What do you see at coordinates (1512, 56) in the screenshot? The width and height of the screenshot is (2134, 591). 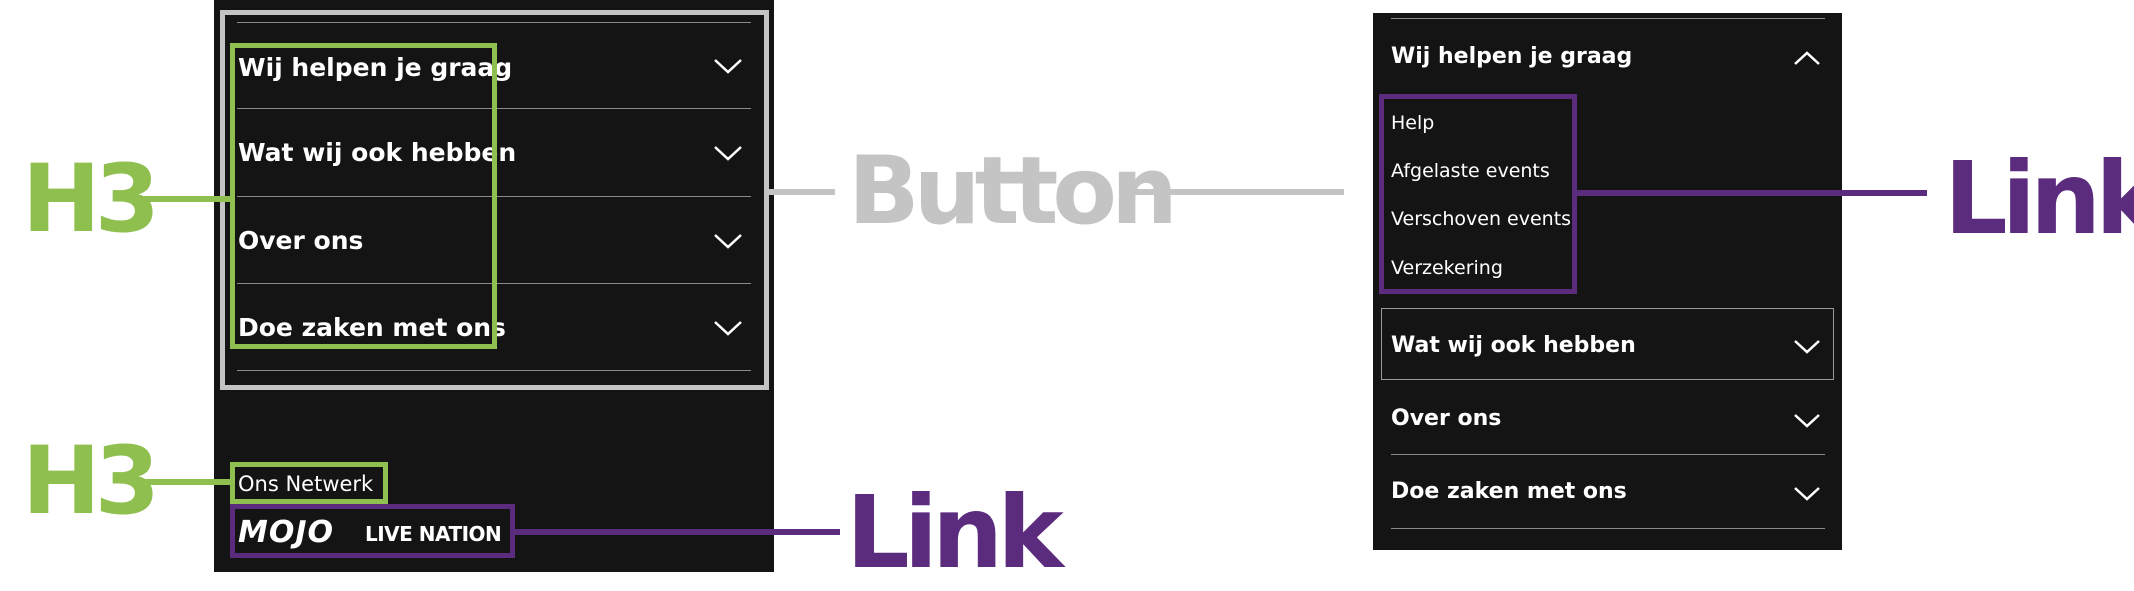 I see `accordion-heading: Wij helpen je graag` at bounding box center [1512, 56].